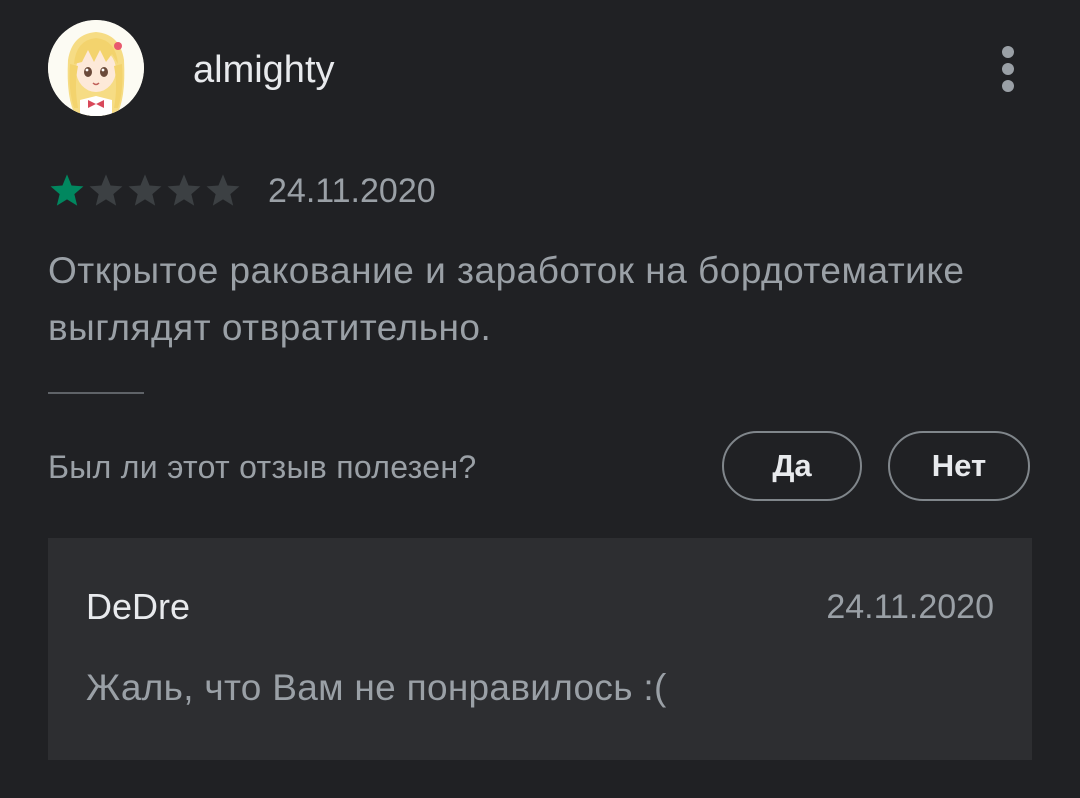 The width and height of the screenshot is (1080, 798). What do you see at coordinates (96, 393) in the screenshot?
I see `divider` at bounding box center [96, 393].